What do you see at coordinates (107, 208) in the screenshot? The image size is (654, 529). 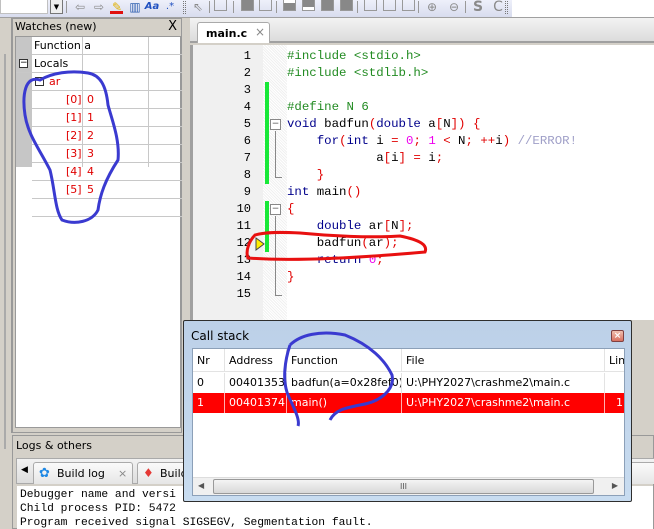 I see `watch-empty-row` at bounding box center [107, 208].